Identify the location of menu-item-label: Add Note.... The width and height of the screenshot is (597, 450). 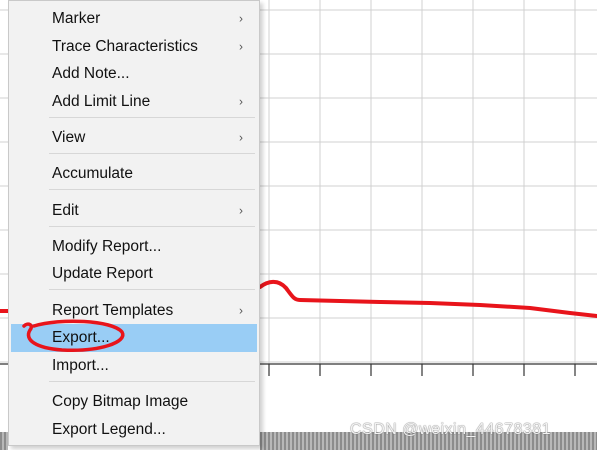
(91, 73).